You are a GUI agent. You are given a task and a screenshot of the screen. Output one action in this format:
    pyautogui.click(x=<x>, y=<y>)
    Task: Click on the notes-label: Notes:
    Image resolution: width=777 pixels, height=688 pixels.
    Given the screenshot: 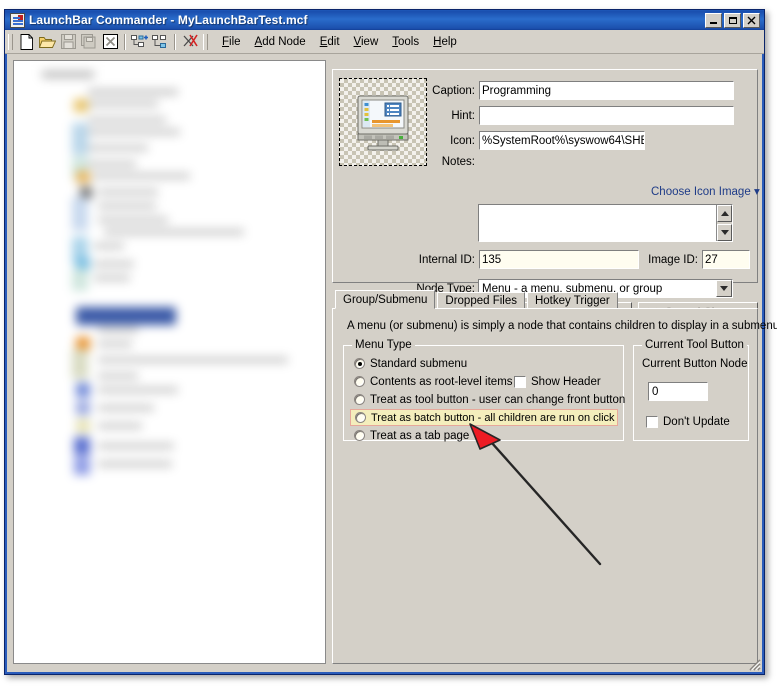 What is the action you would take?
    pyautogui.click(x=458, y=162)
    